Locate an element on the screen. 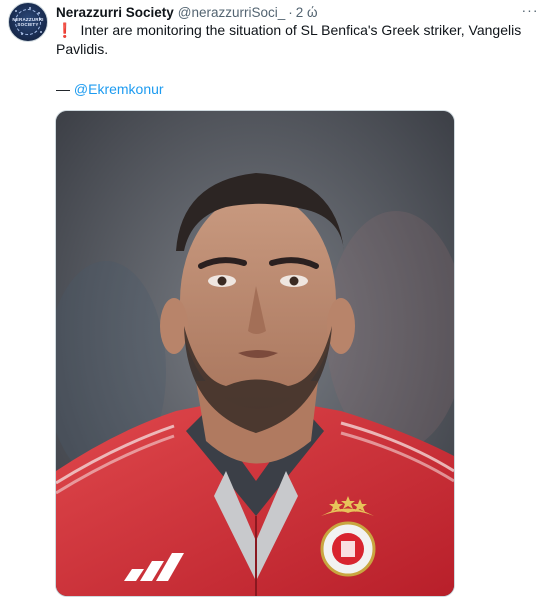 This screenshot has width=549, height=600. timestamp: 2 ώ is located at coordinates (307, 12).